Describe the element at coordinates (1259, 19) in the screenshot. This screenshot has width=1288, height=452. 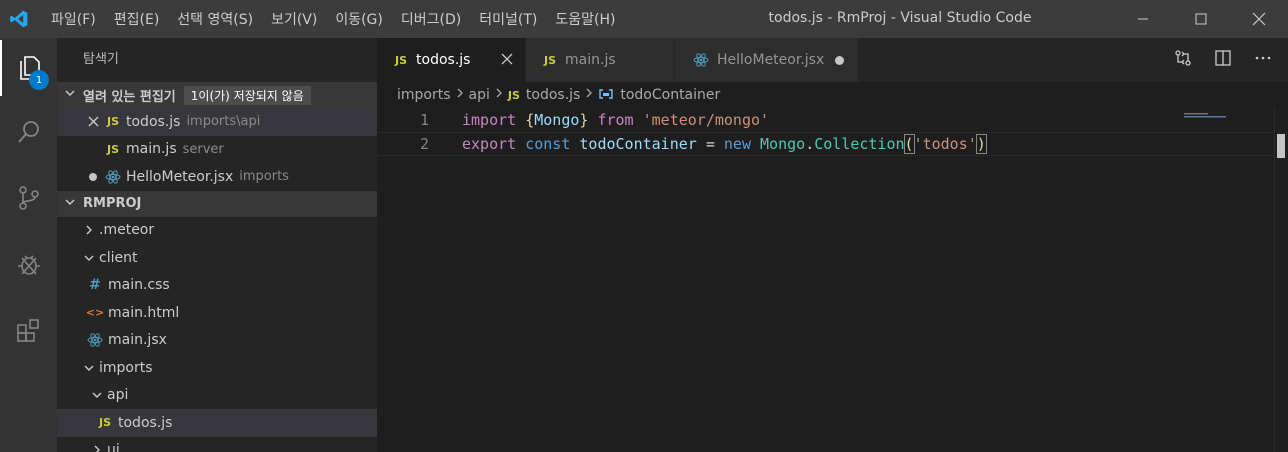
I see `close-window-button` at that location.